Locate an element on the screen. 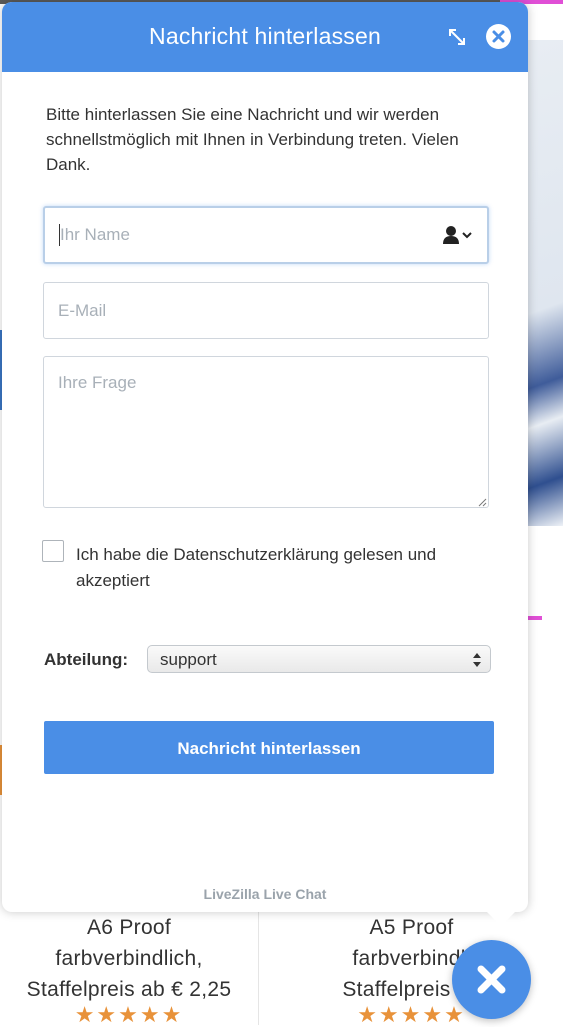 The image size is (563, 1027). chat-header: Nachricht hinterlassen is located at coordinates (265, 37).